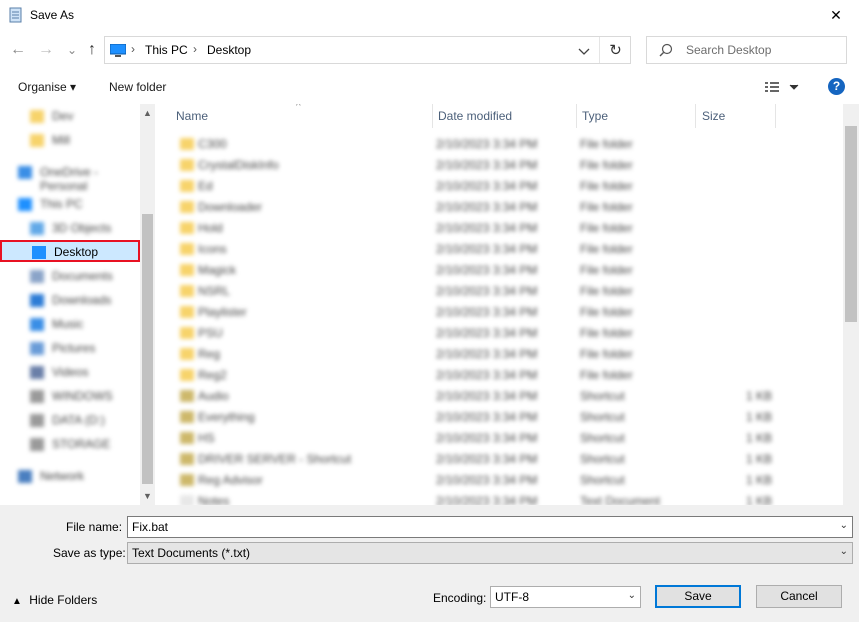  What do you see at coordinates (222, 312) in the screenshot?
I see `file-name: Playlister` at bounding box center [222, 312].